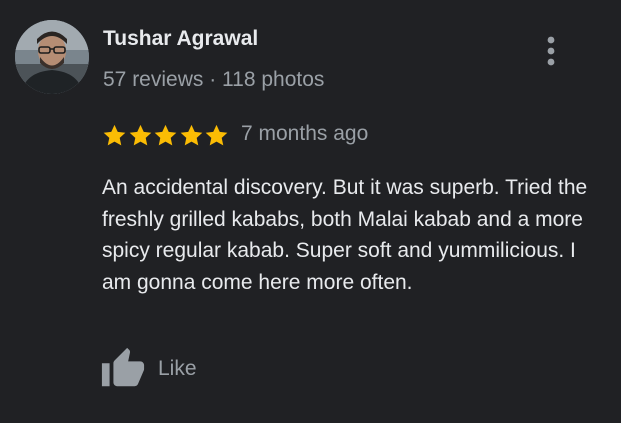 Image resolution: width=621 pixels, height=423 pixels. I want to click on avatar-photo-icon, so click(52, 57).